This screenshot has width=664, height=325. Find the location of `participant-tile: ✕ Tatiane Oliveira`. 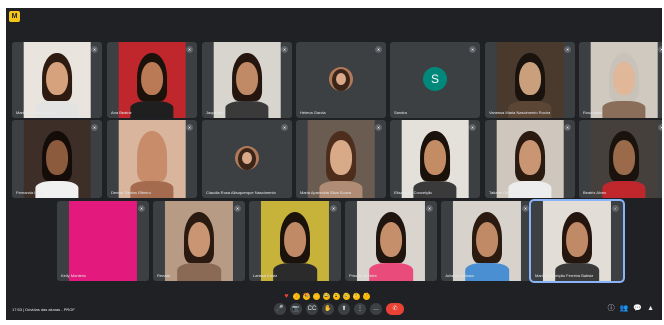

participant-tile: ✕ Tatiane Oliveira is located at coordinates (530, 159).